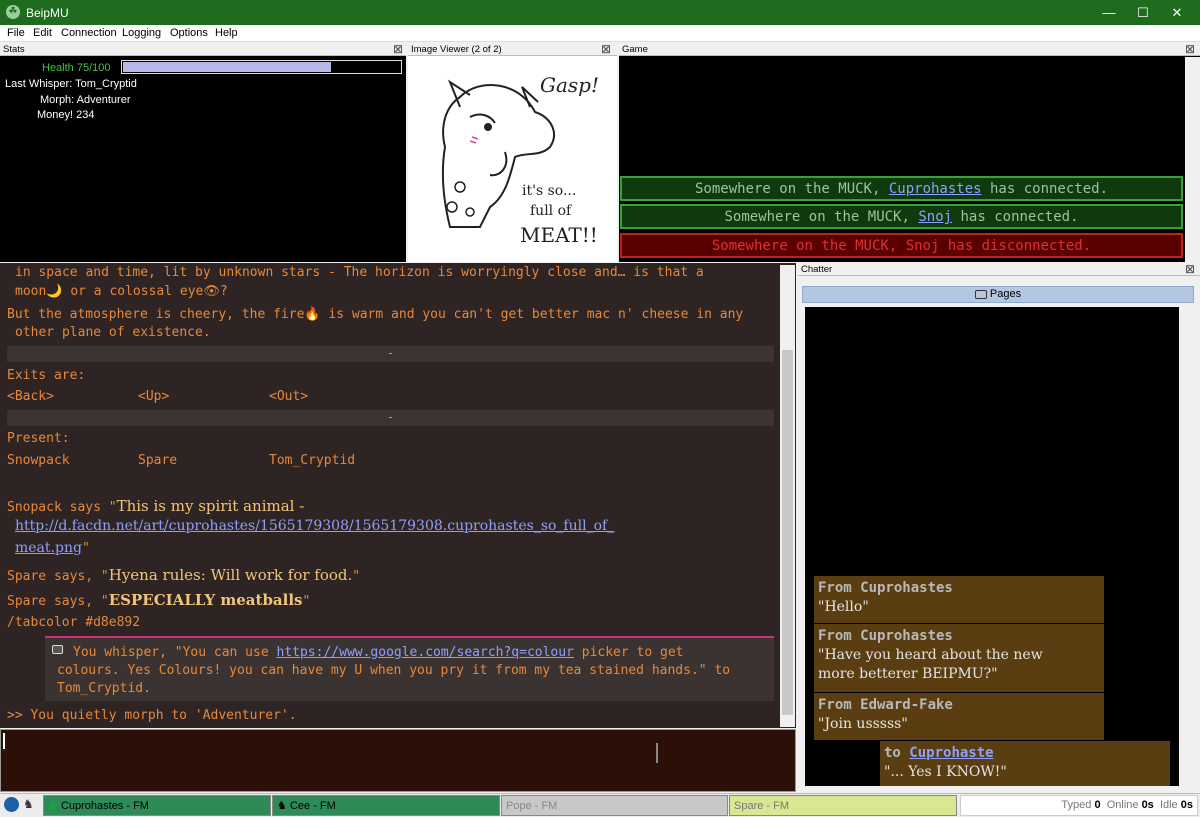 The width and height of the screenshot is (1200, 817). I want to click on page-message-body-1: "Hello", so click(843, 607).